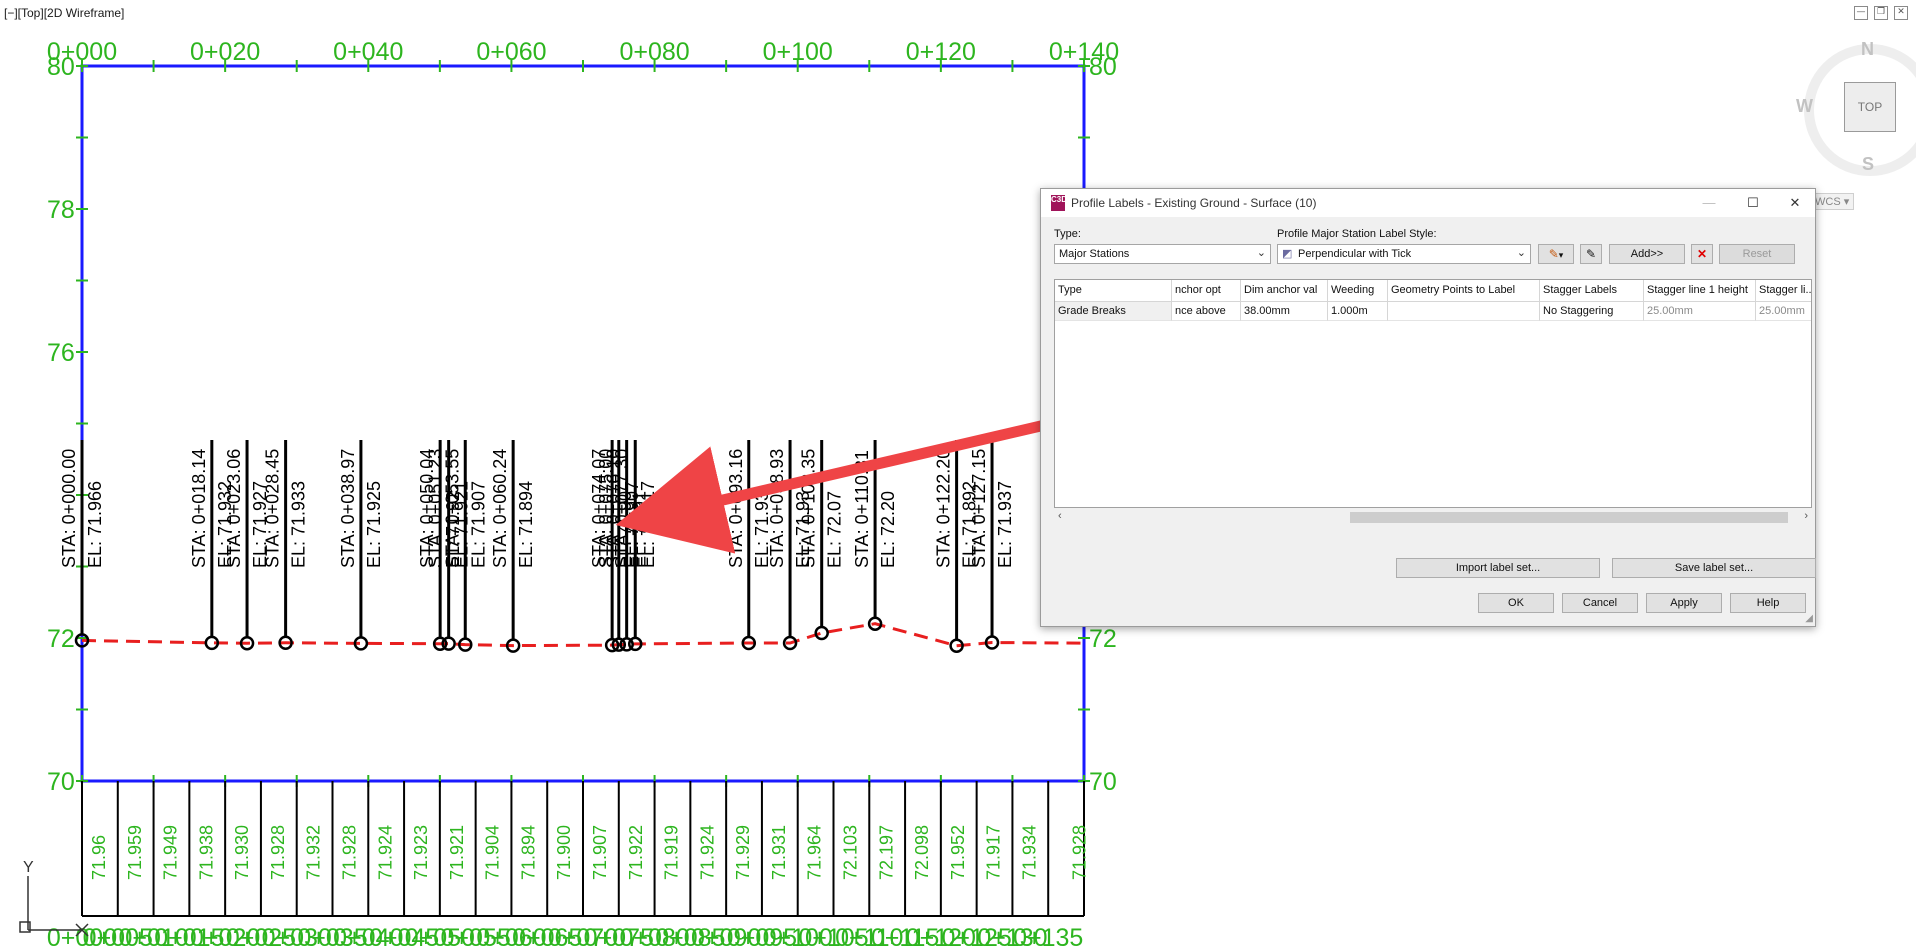  I want to click on compass-west: W, so click(1804, 106).